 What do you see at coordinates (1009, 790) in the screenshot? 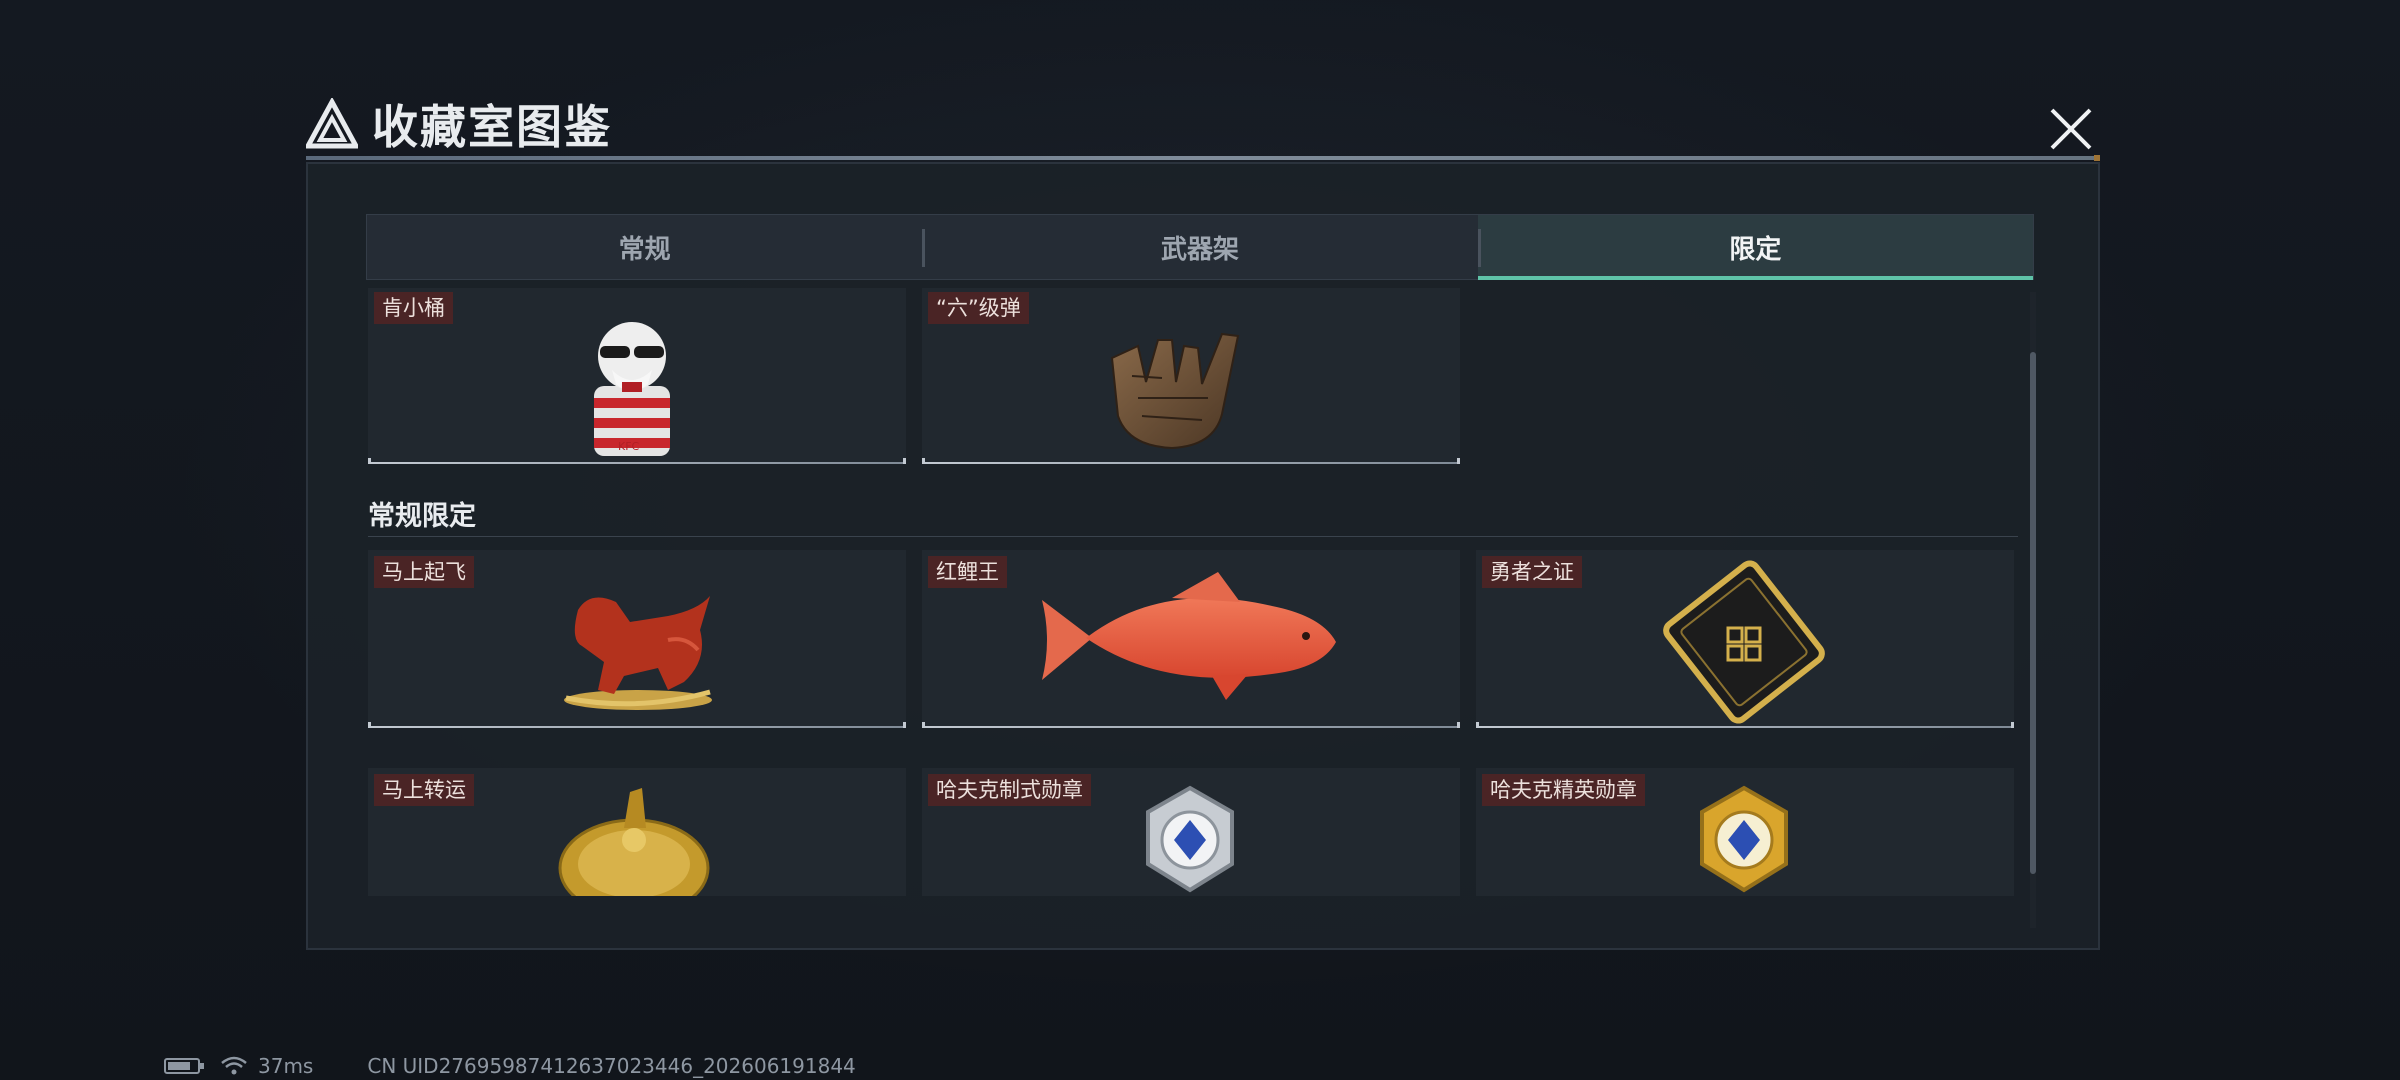
I see `item-label: 哈夫克制式勋章` at bounding box center [1009, 790].